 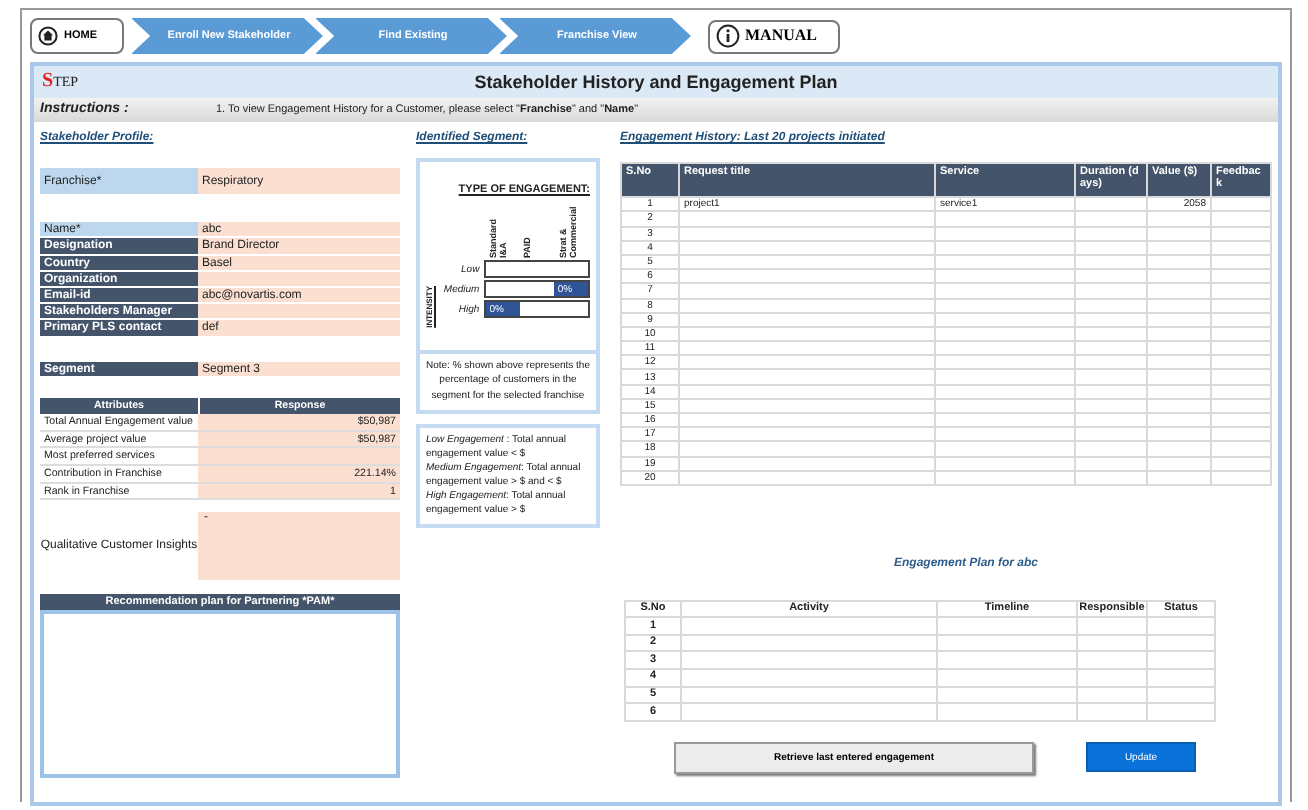 What do you see at coordinates (299, 311) in the screenshot?
I see `field-value` at bounding box center [299, 311].